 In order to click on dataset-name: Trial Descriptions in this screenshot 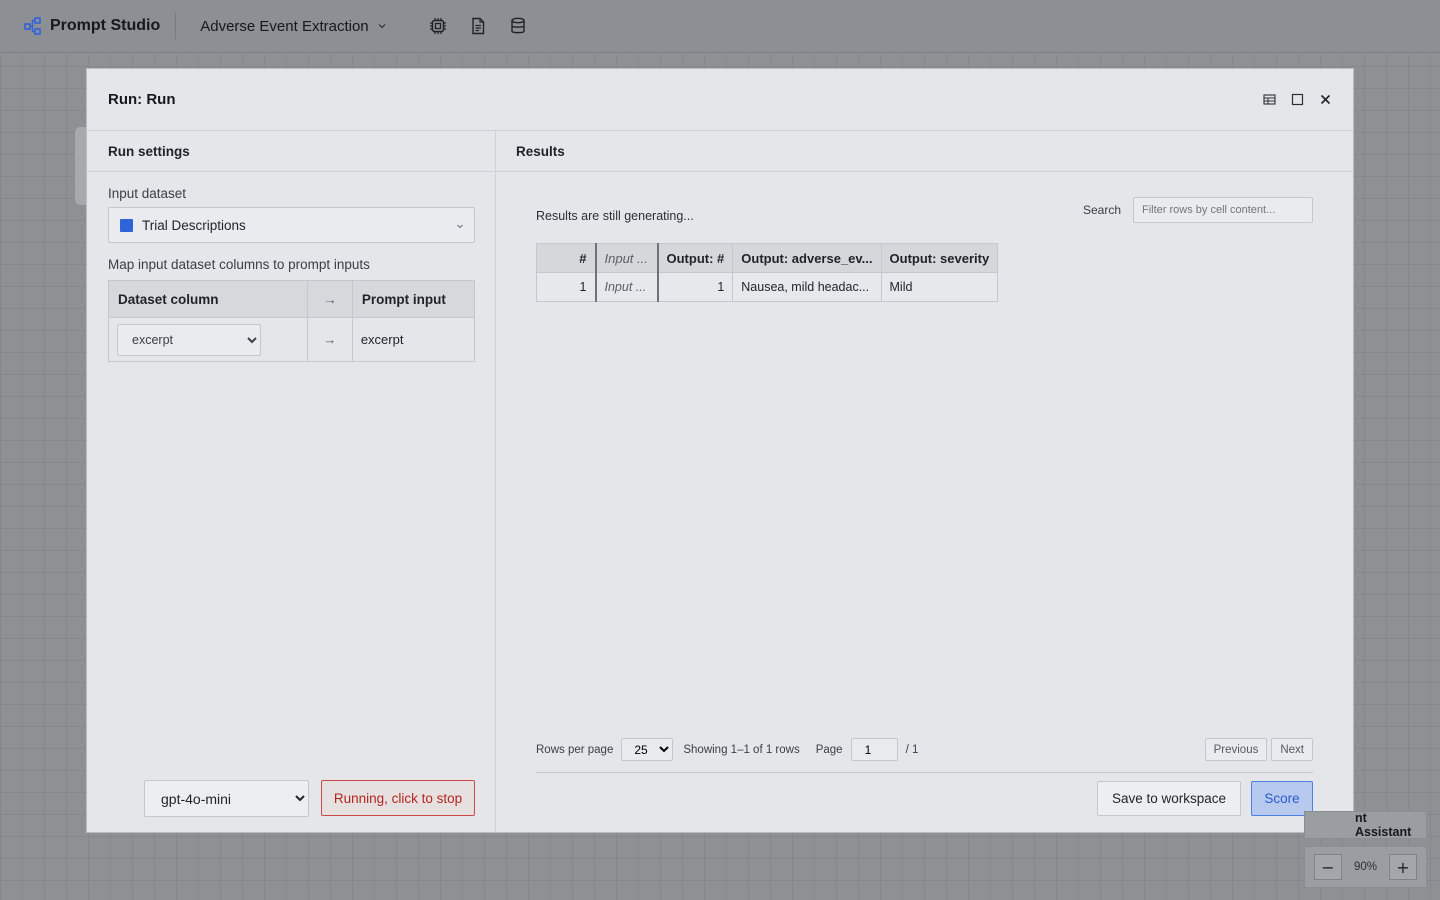, I will do `click(194, 225)`.